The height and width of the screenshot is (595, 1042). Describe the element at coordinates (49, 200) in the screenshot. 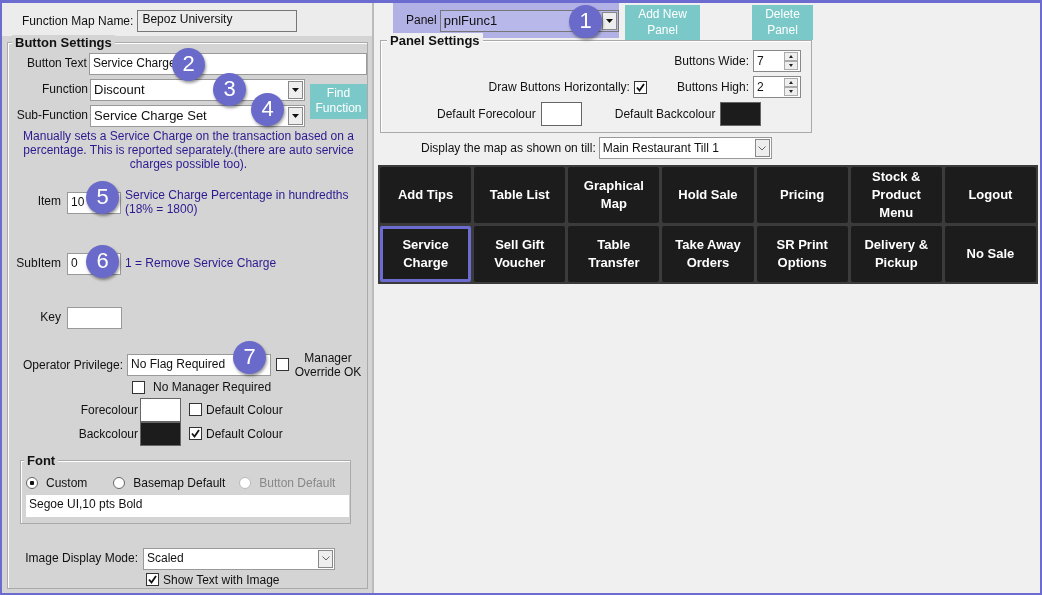

I see `field-label: Item` at that location.